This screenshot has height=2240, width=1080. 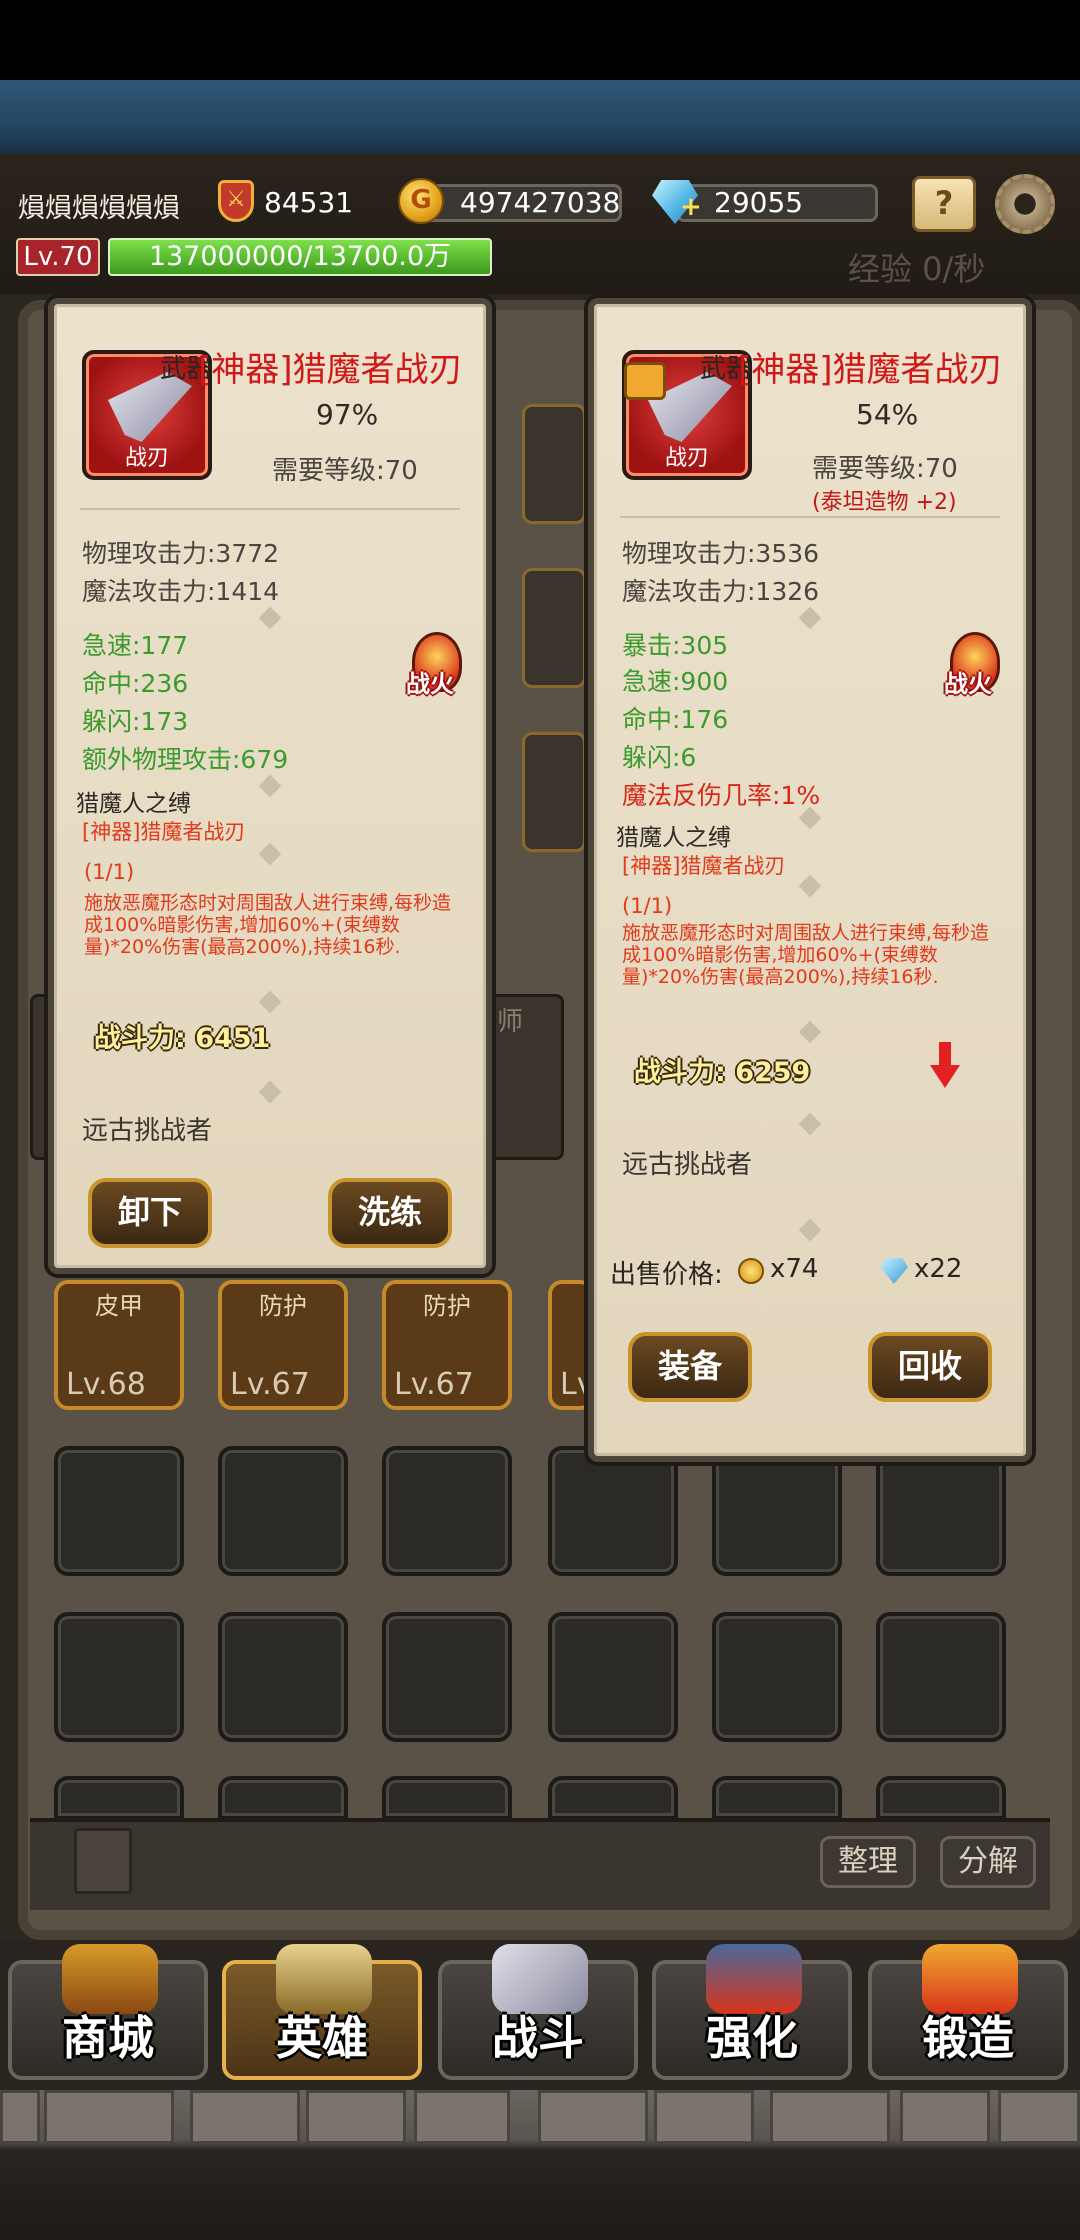 I want to click on refine-button: 洗练, so click(x=390, y=1213).